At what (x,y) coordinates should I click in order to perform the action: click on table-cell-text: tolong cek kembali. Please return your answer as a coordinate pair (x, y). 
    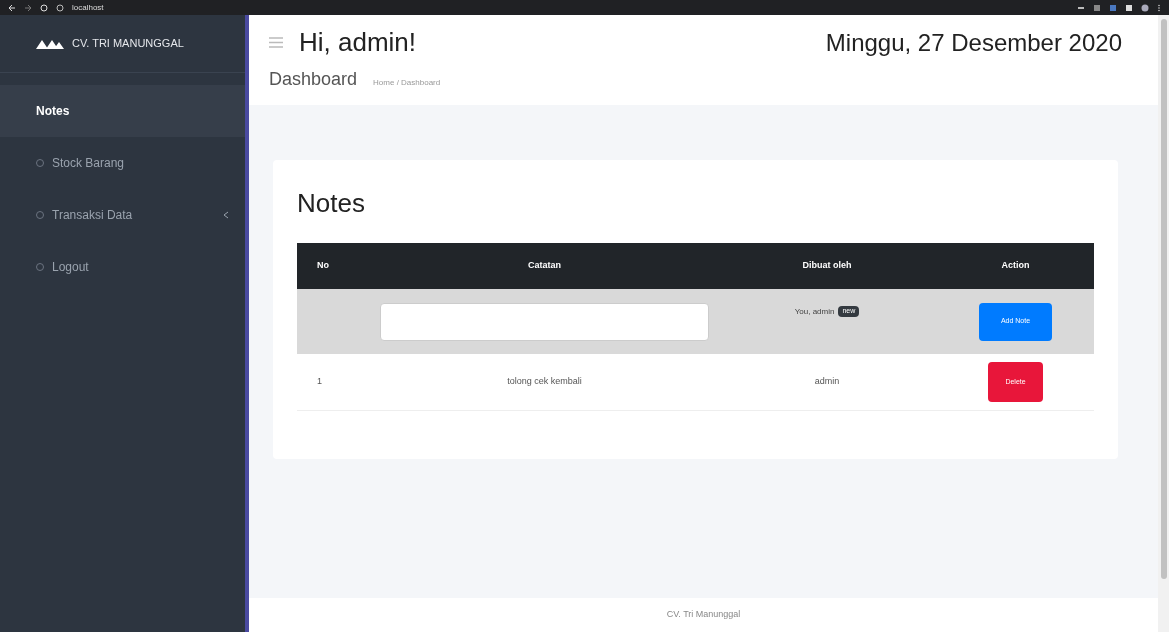
    Looking at the image, I should click on (544, 382).